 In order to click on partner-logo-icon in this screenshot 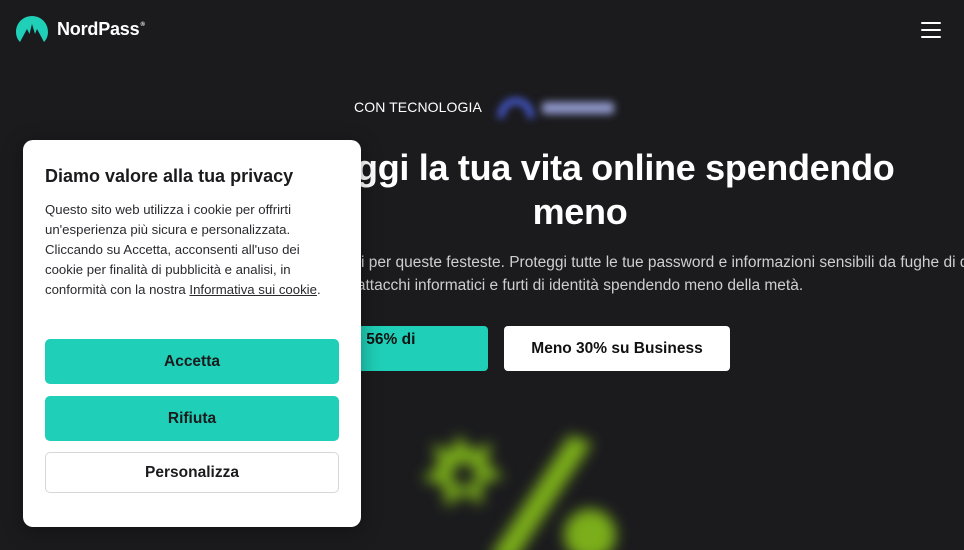, I will do `click(555, 108)`.